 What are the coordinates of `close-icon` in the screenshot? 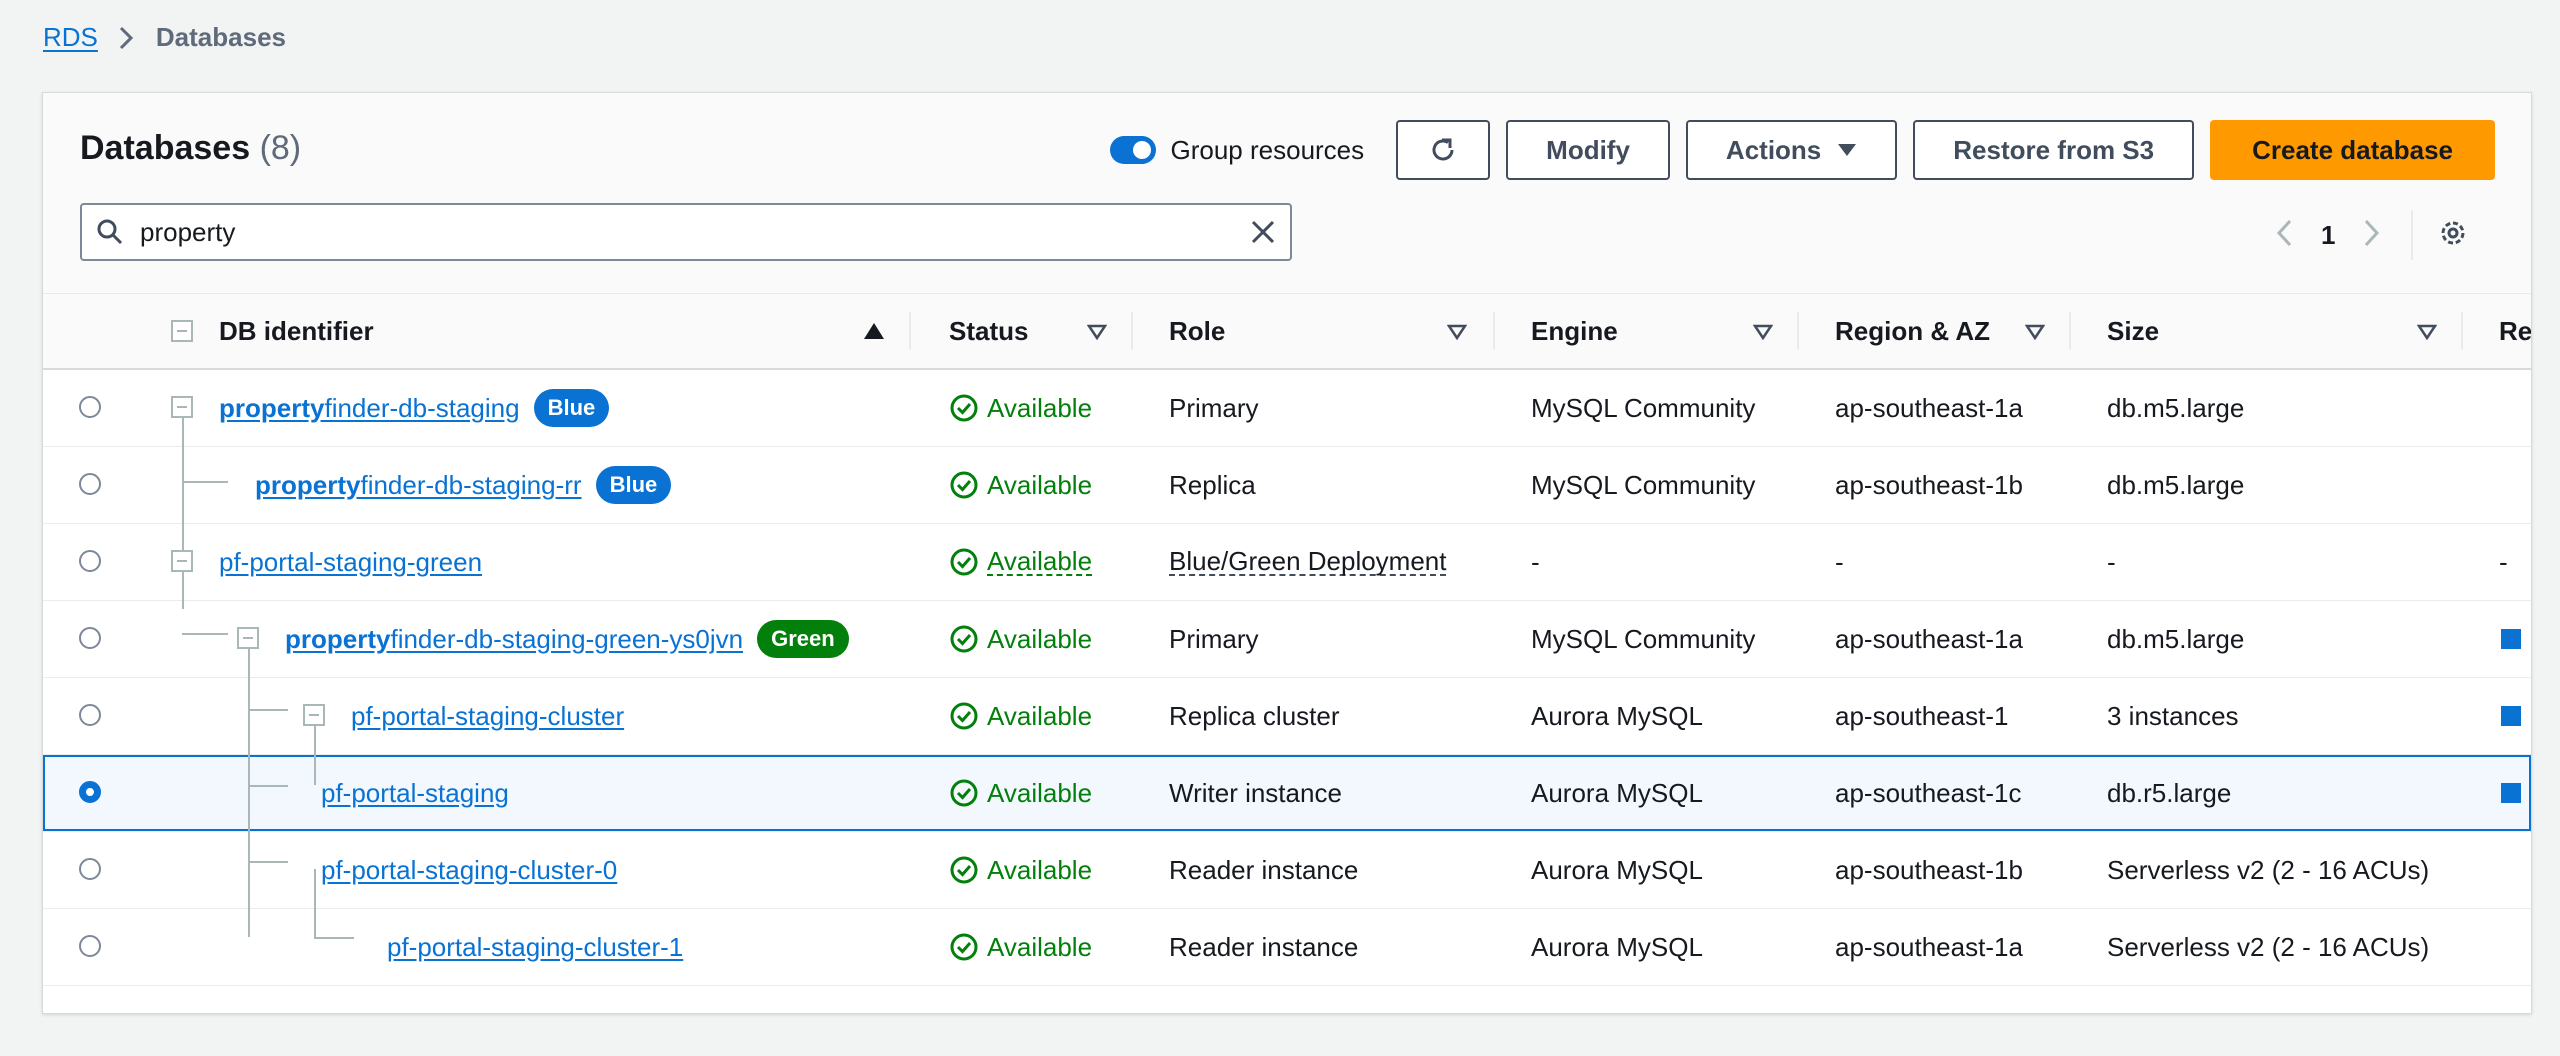 It's located at (1263, 232).